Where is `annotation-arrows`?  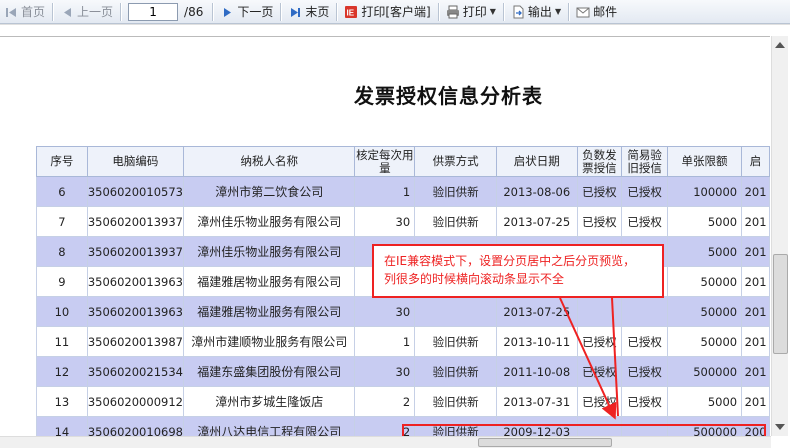
annotation-arrows is located at coordinates (589, 358).